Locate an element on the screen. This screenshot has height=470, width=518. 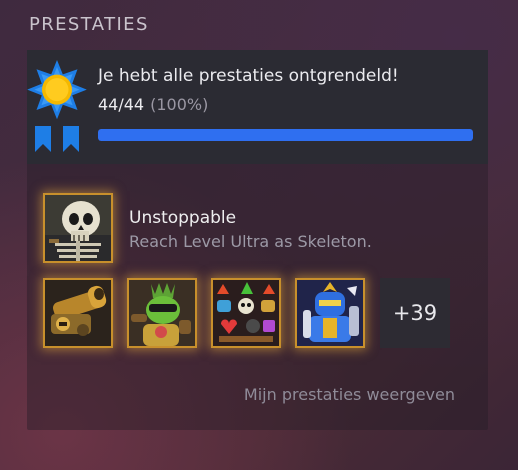
view-my-achievements-link: Mijn prestaties weergeven is located at coordinates (349, 394).